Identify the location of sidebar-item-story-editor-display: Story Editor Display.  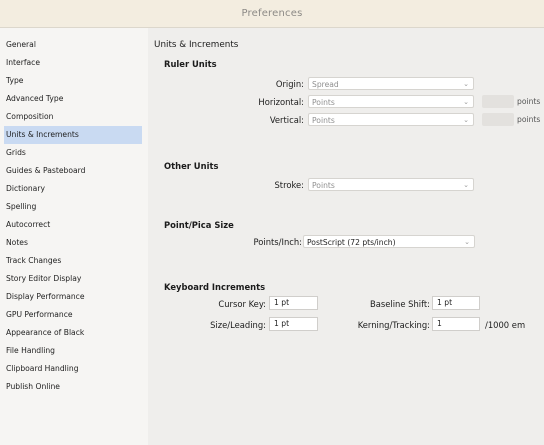
(73, 279).